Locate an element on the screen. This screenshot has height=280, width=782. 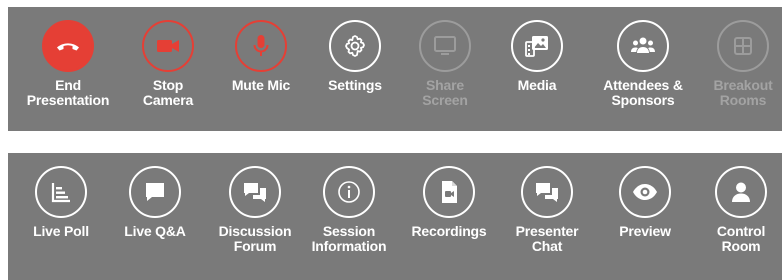
session-information-label: Session Information is located at coordinates (349, 239).